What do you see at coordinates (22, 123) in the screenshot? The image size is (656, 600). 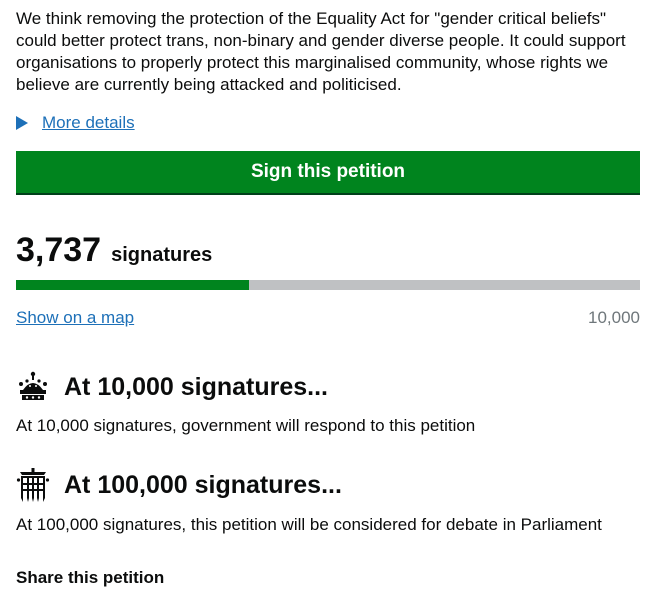 I see `triangle-right-icon` at bounding box center [22, 123].